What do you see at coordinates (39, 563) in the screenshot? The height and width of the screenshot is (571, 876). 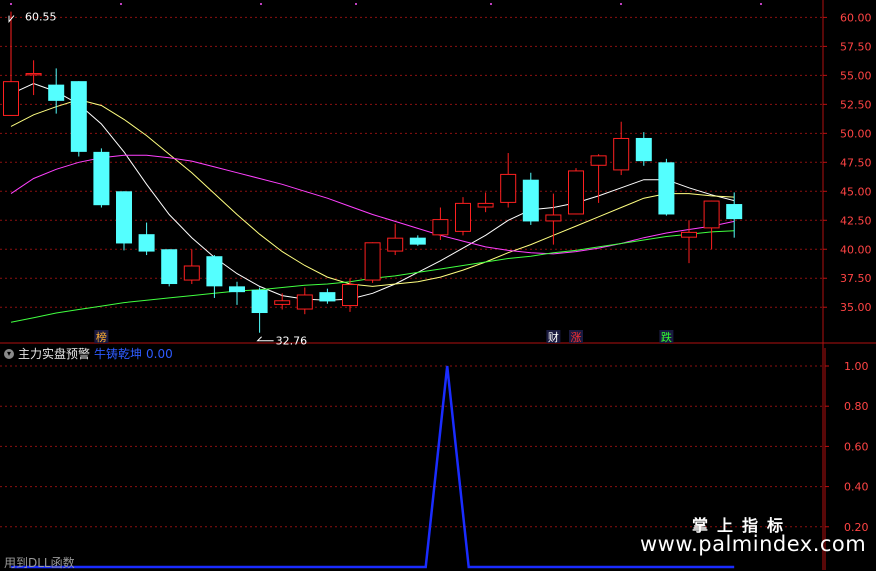 I see `footer-note: 用到DLL函数` at bounding box center [39, 563].